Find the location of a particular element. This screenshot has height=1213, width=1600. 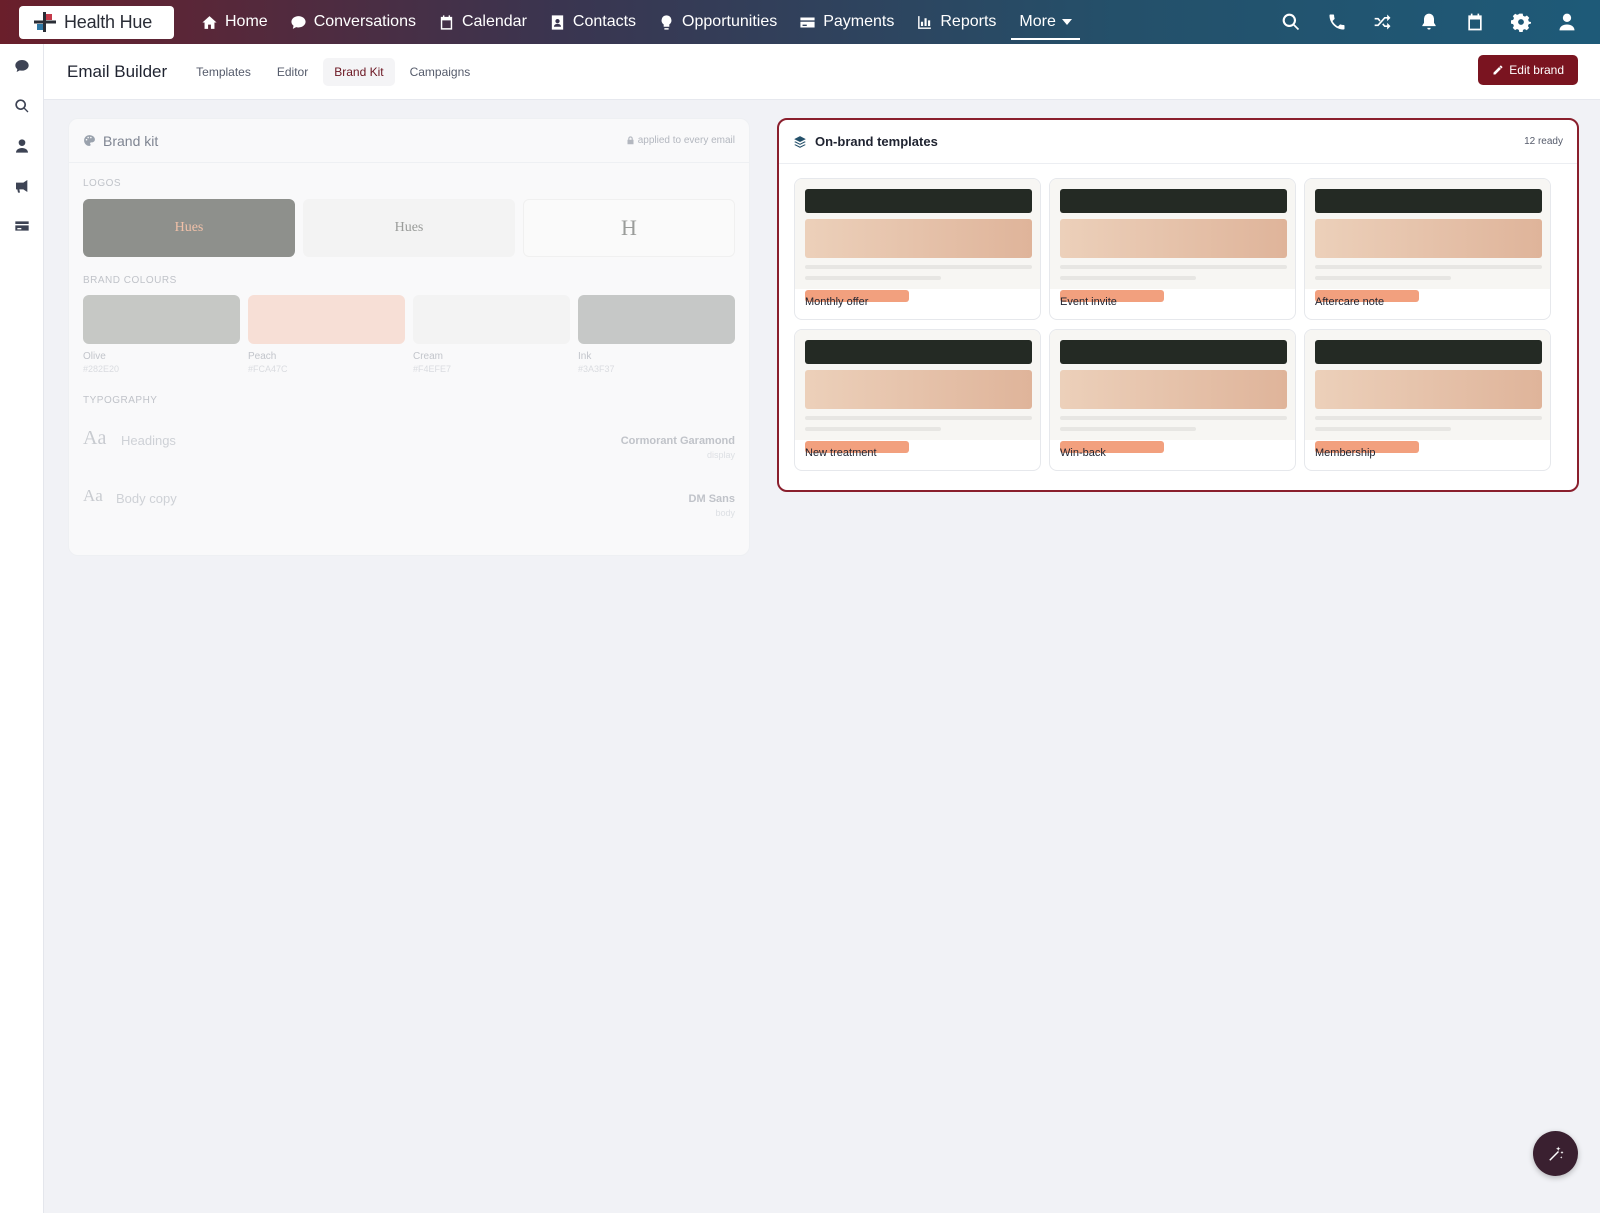

template-card: Event invite is located at coordinates (1172, 249).